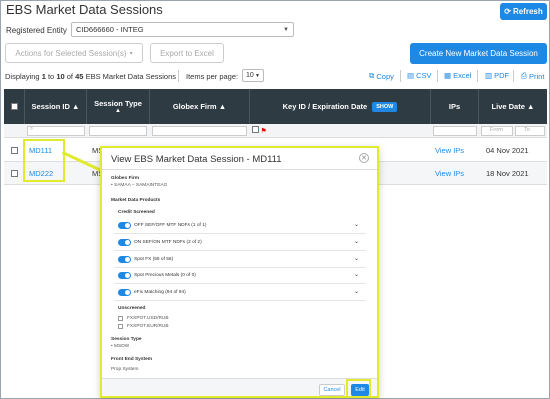  Describe the element at coordinates (43, 76) in the screenshot. I see `paging-from: 1` at that location.